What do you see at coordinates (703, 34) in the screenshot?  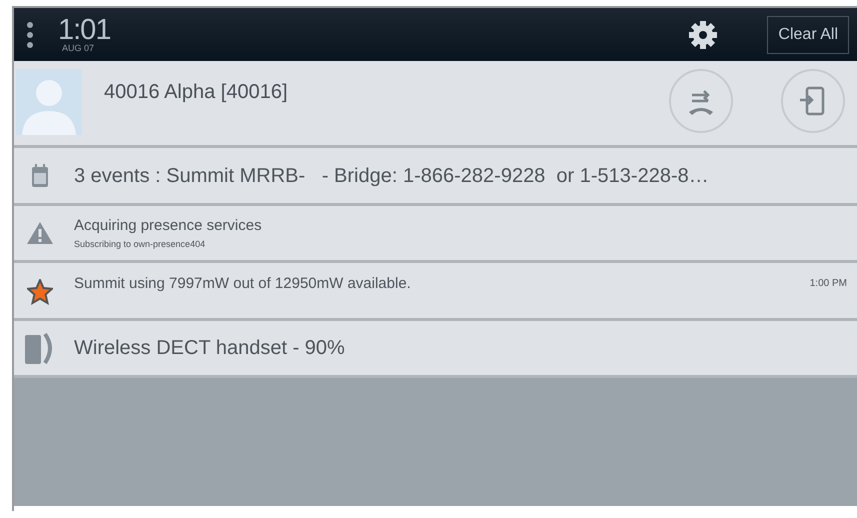 I see `settings-icon` at bounding box center [703, 34].